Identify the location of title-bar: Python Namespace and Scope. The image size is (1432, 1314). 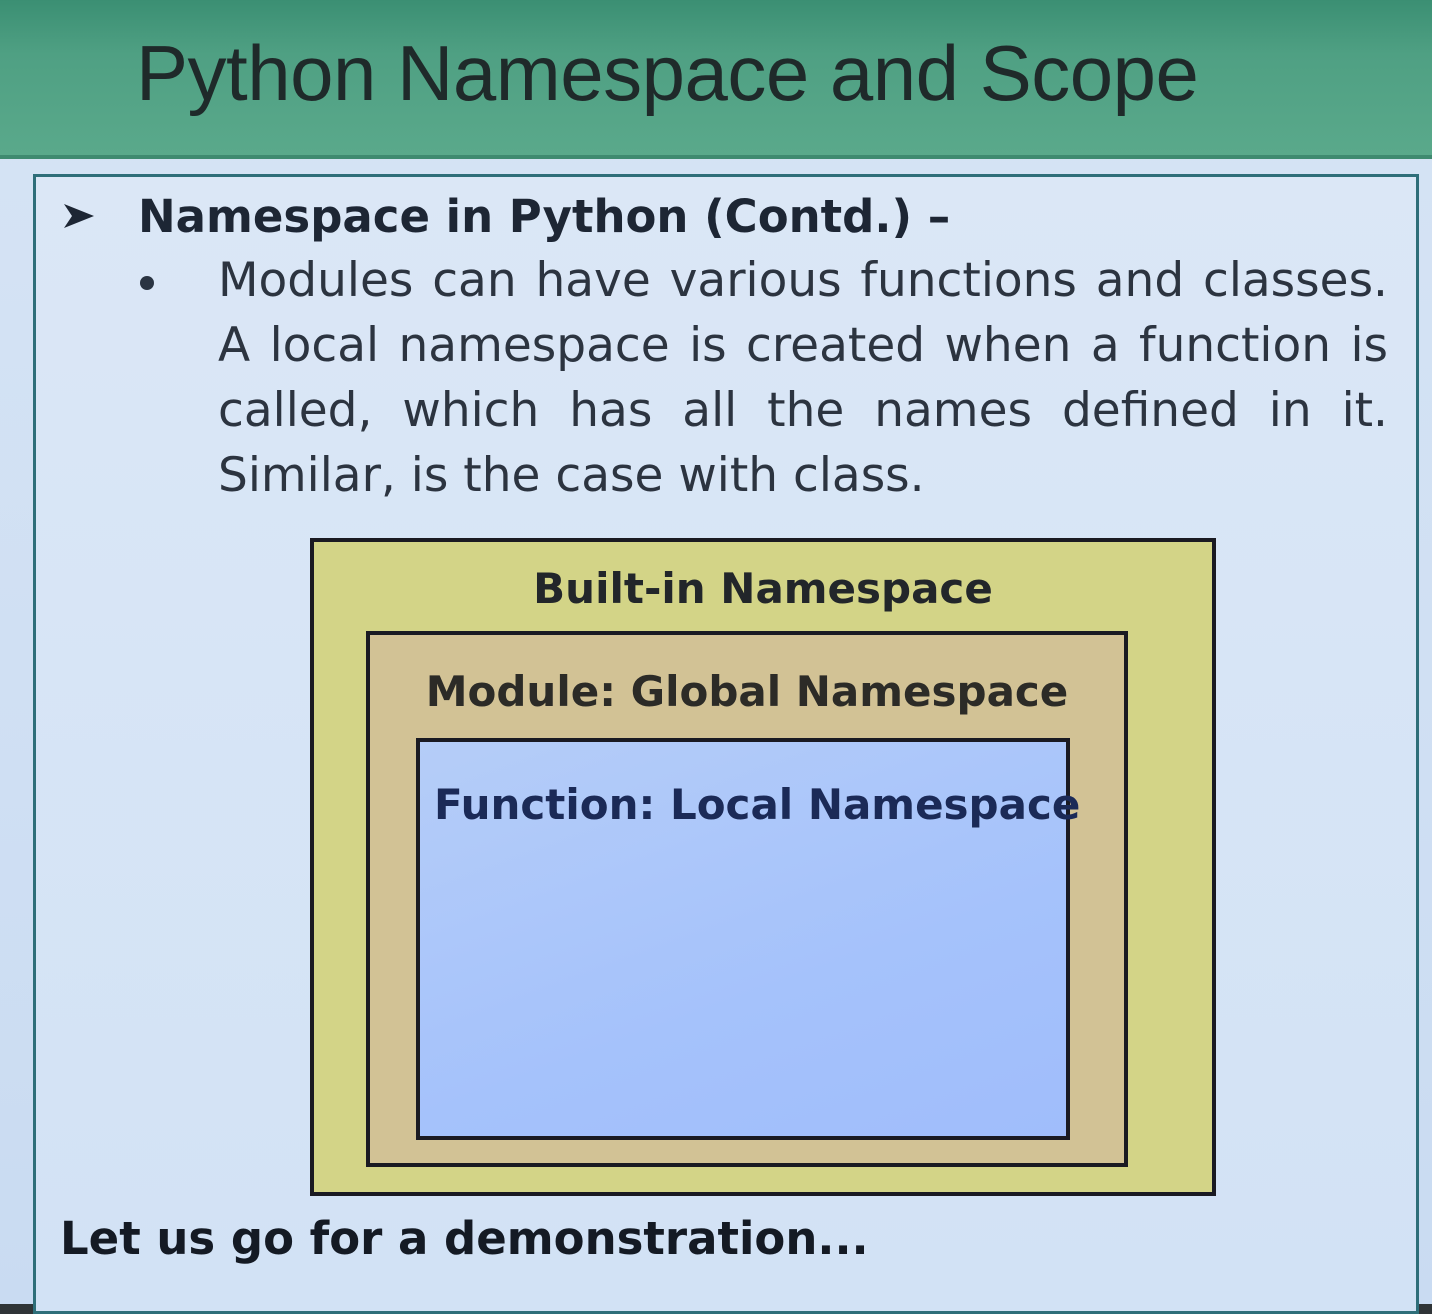
(716, 79).